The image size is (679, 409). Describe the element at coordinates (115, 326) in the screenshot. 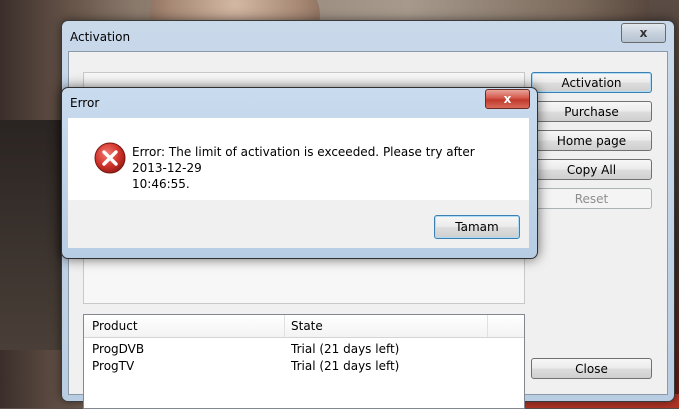

I see `column-header-product: Product` at that location.